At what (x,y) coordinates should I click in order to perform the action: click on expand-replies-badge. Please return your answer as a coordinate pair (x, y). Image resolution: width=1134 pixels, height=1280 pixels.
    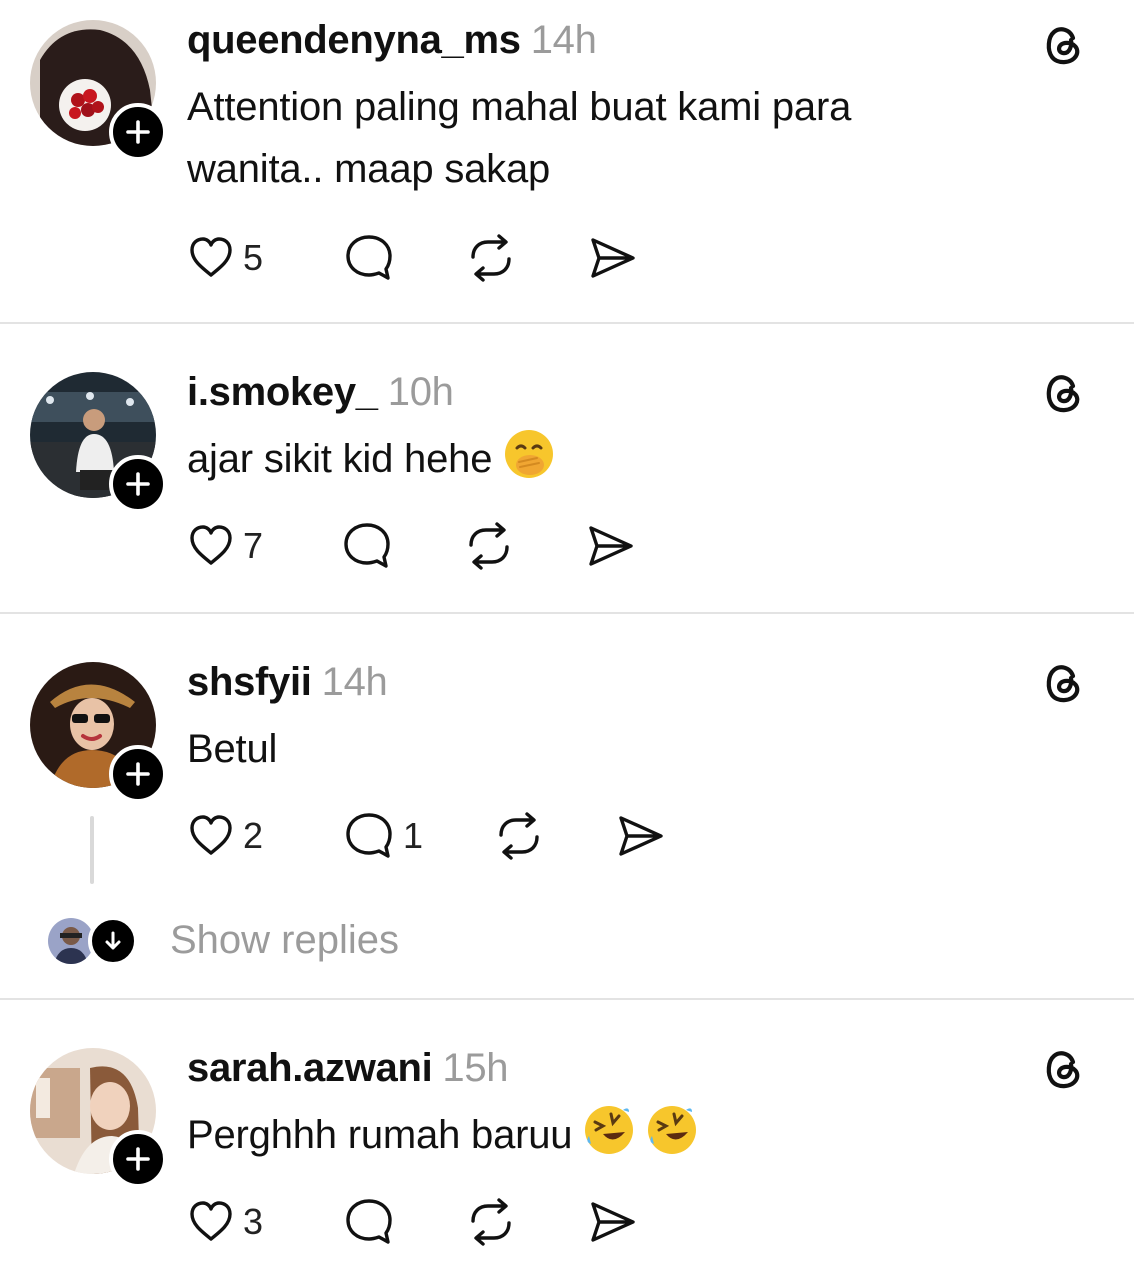
    Looking at the image, I should click on (113, 941).